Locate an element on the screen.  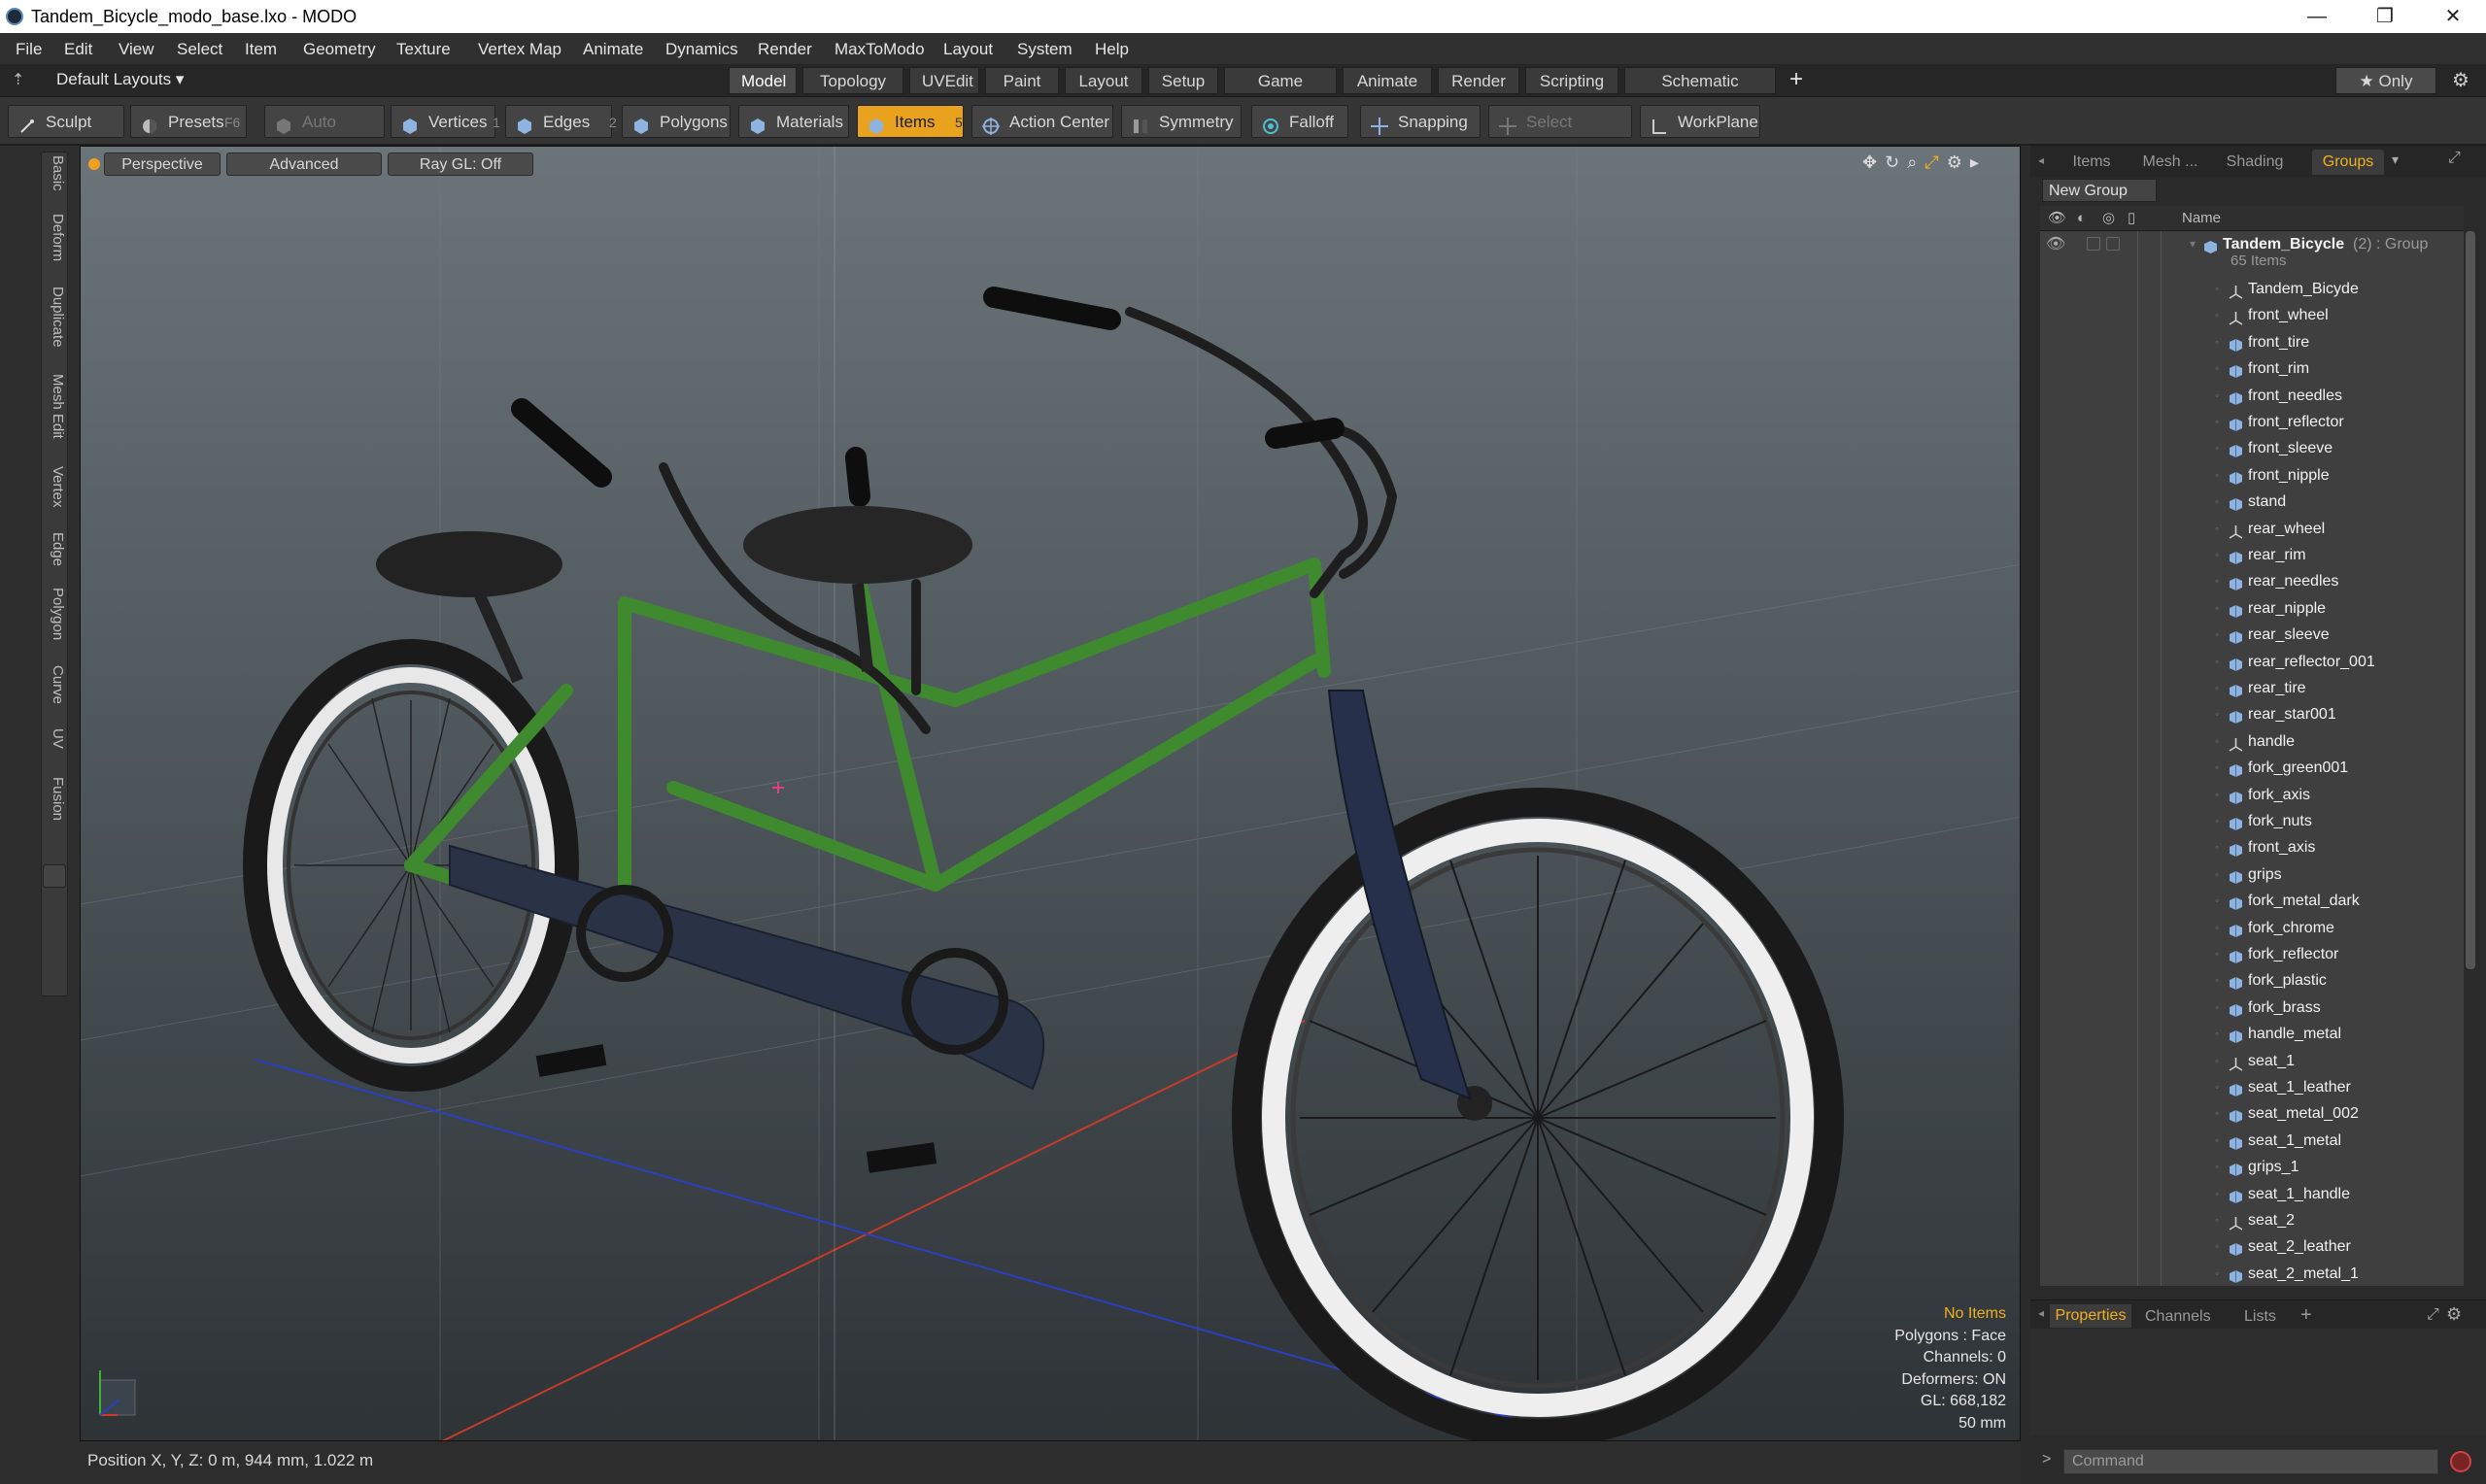
close-icon: ✕ is located at coordinates (2452, 16).